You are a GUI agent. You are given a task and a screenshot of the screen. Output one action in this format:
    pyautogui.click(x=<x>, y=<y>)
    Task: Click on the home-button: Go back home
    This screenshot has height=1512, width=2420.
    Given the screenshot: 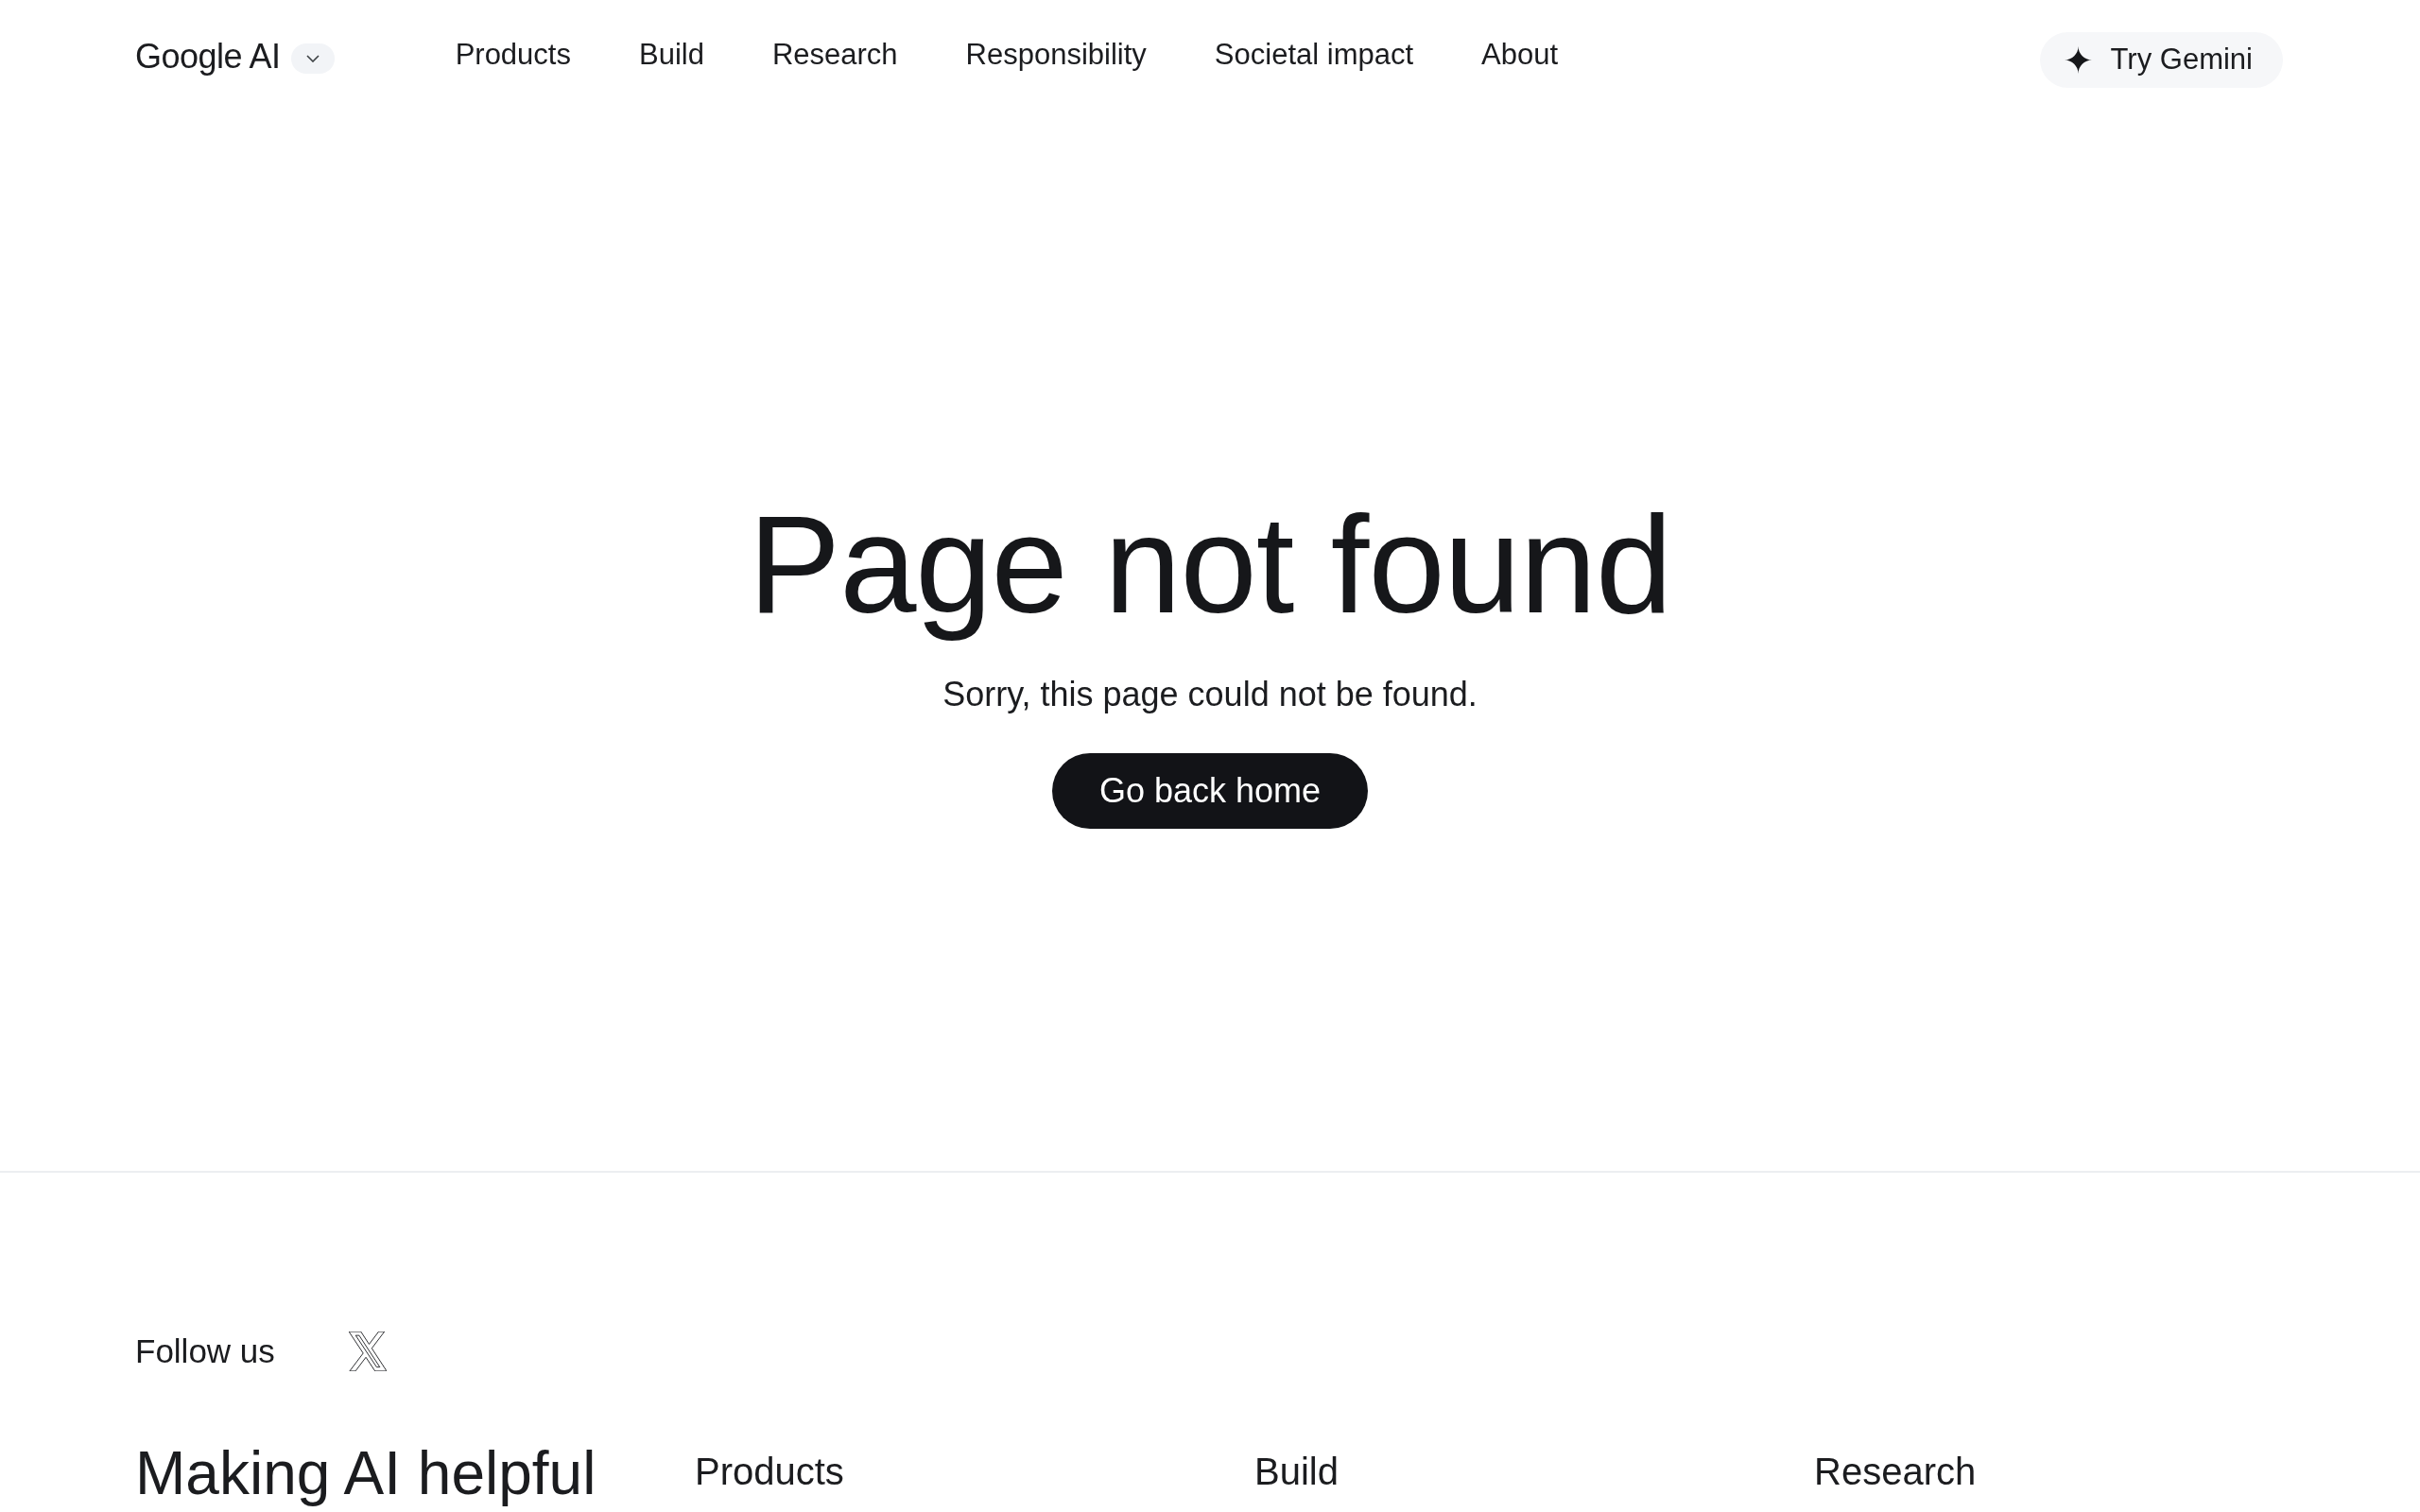 What is the action you would take?
    pyautogui.click(x=1210, y=791)
    